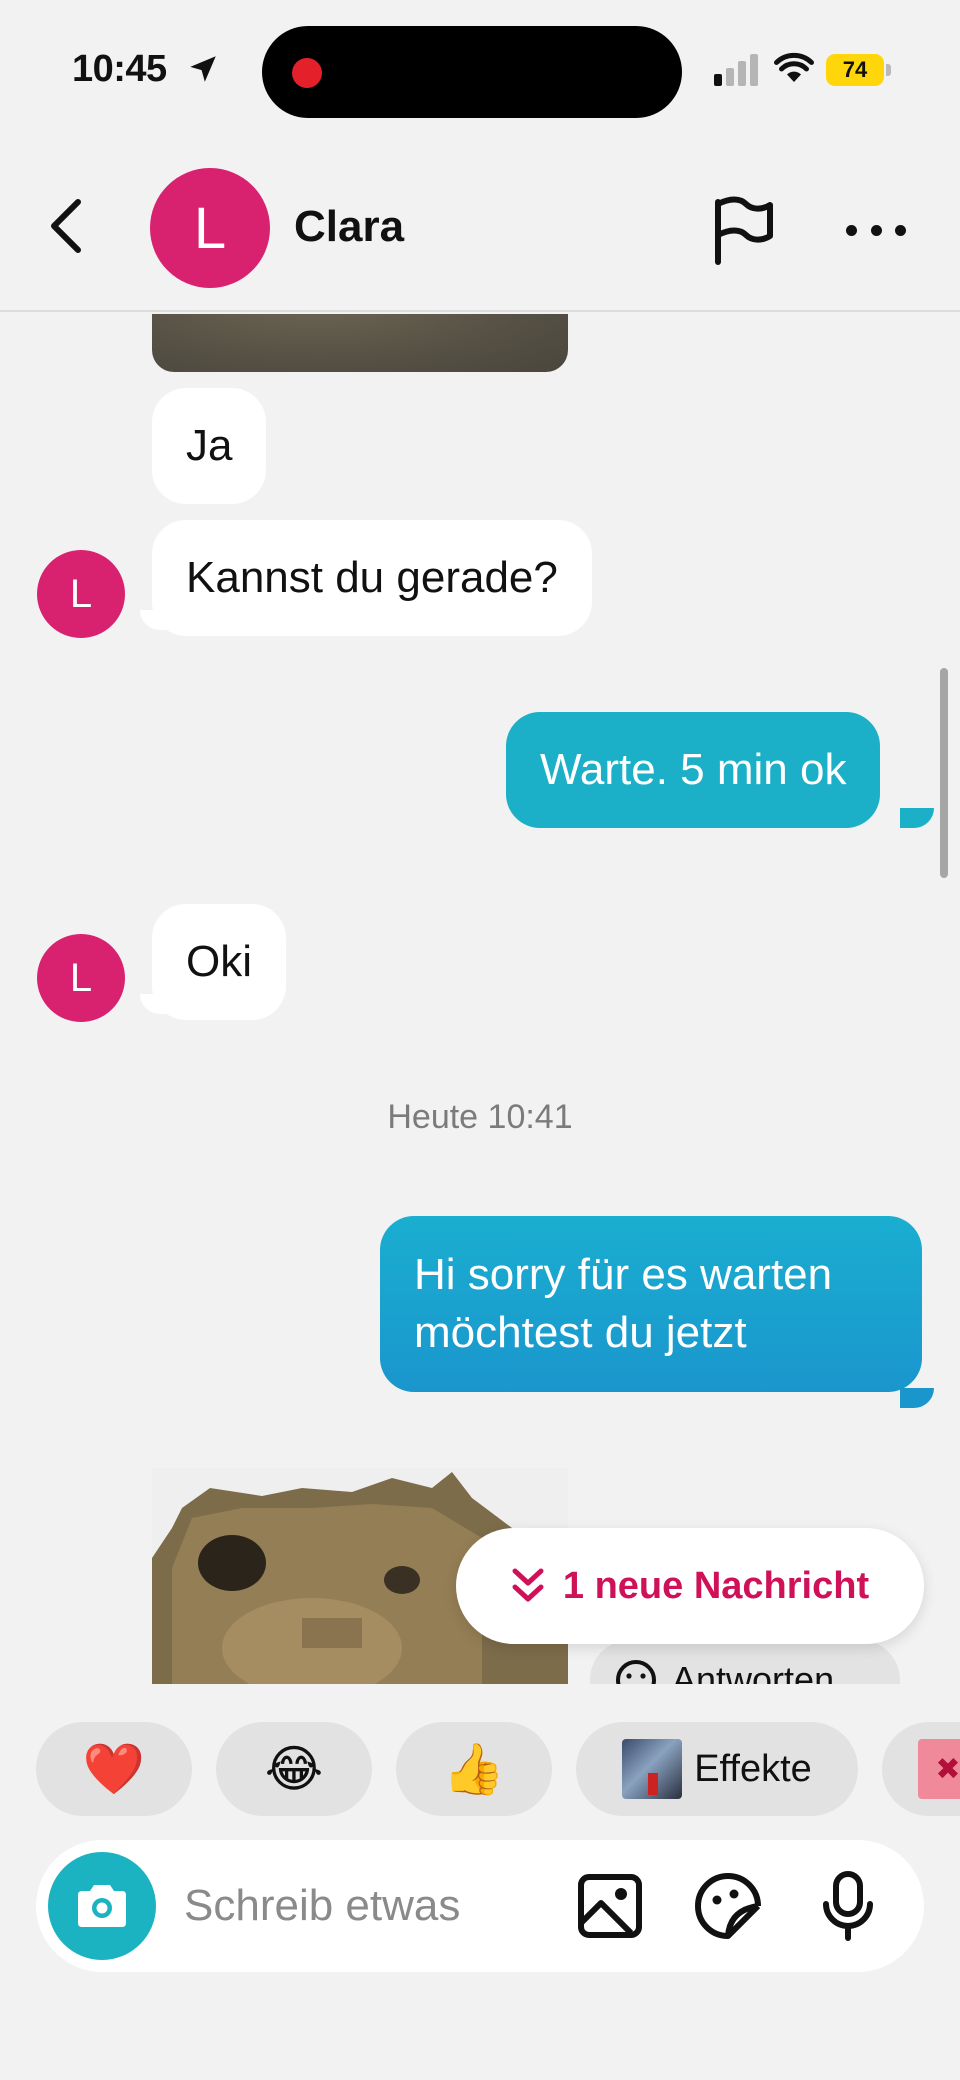  What do you see at coordinates (480, 226) in the screenshot?
I see `chat-header: L Clara` at bounding box center [480, 226].